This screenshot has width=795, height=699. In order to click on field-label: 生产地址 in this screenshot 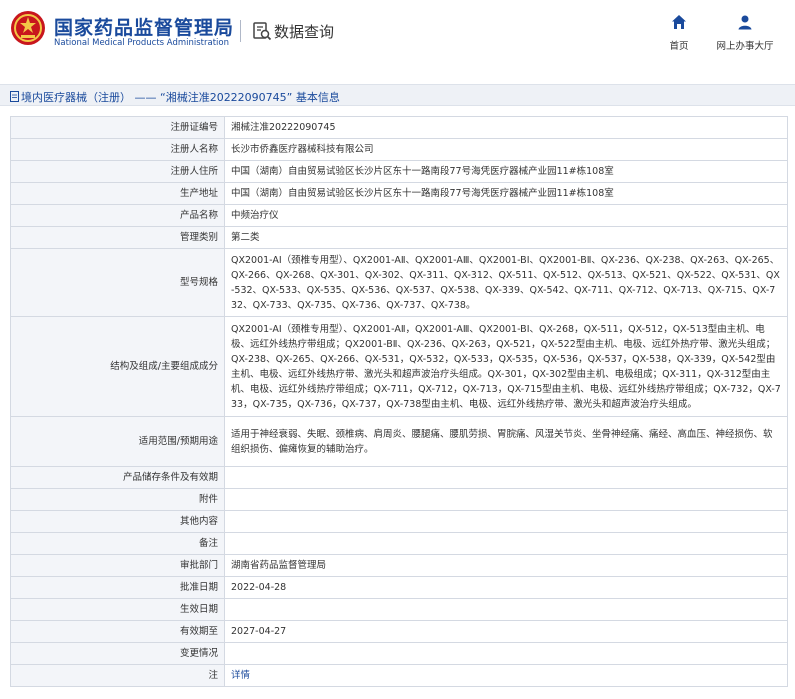, I will do `click(117, 193)`.